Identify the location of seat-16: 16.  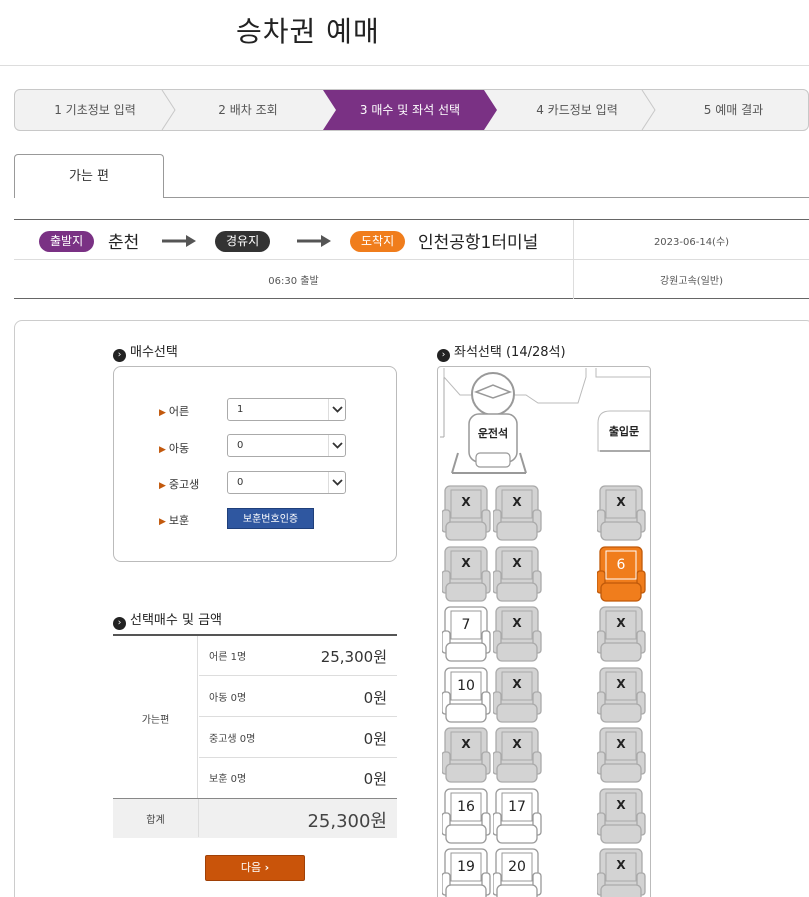
(466, 816).